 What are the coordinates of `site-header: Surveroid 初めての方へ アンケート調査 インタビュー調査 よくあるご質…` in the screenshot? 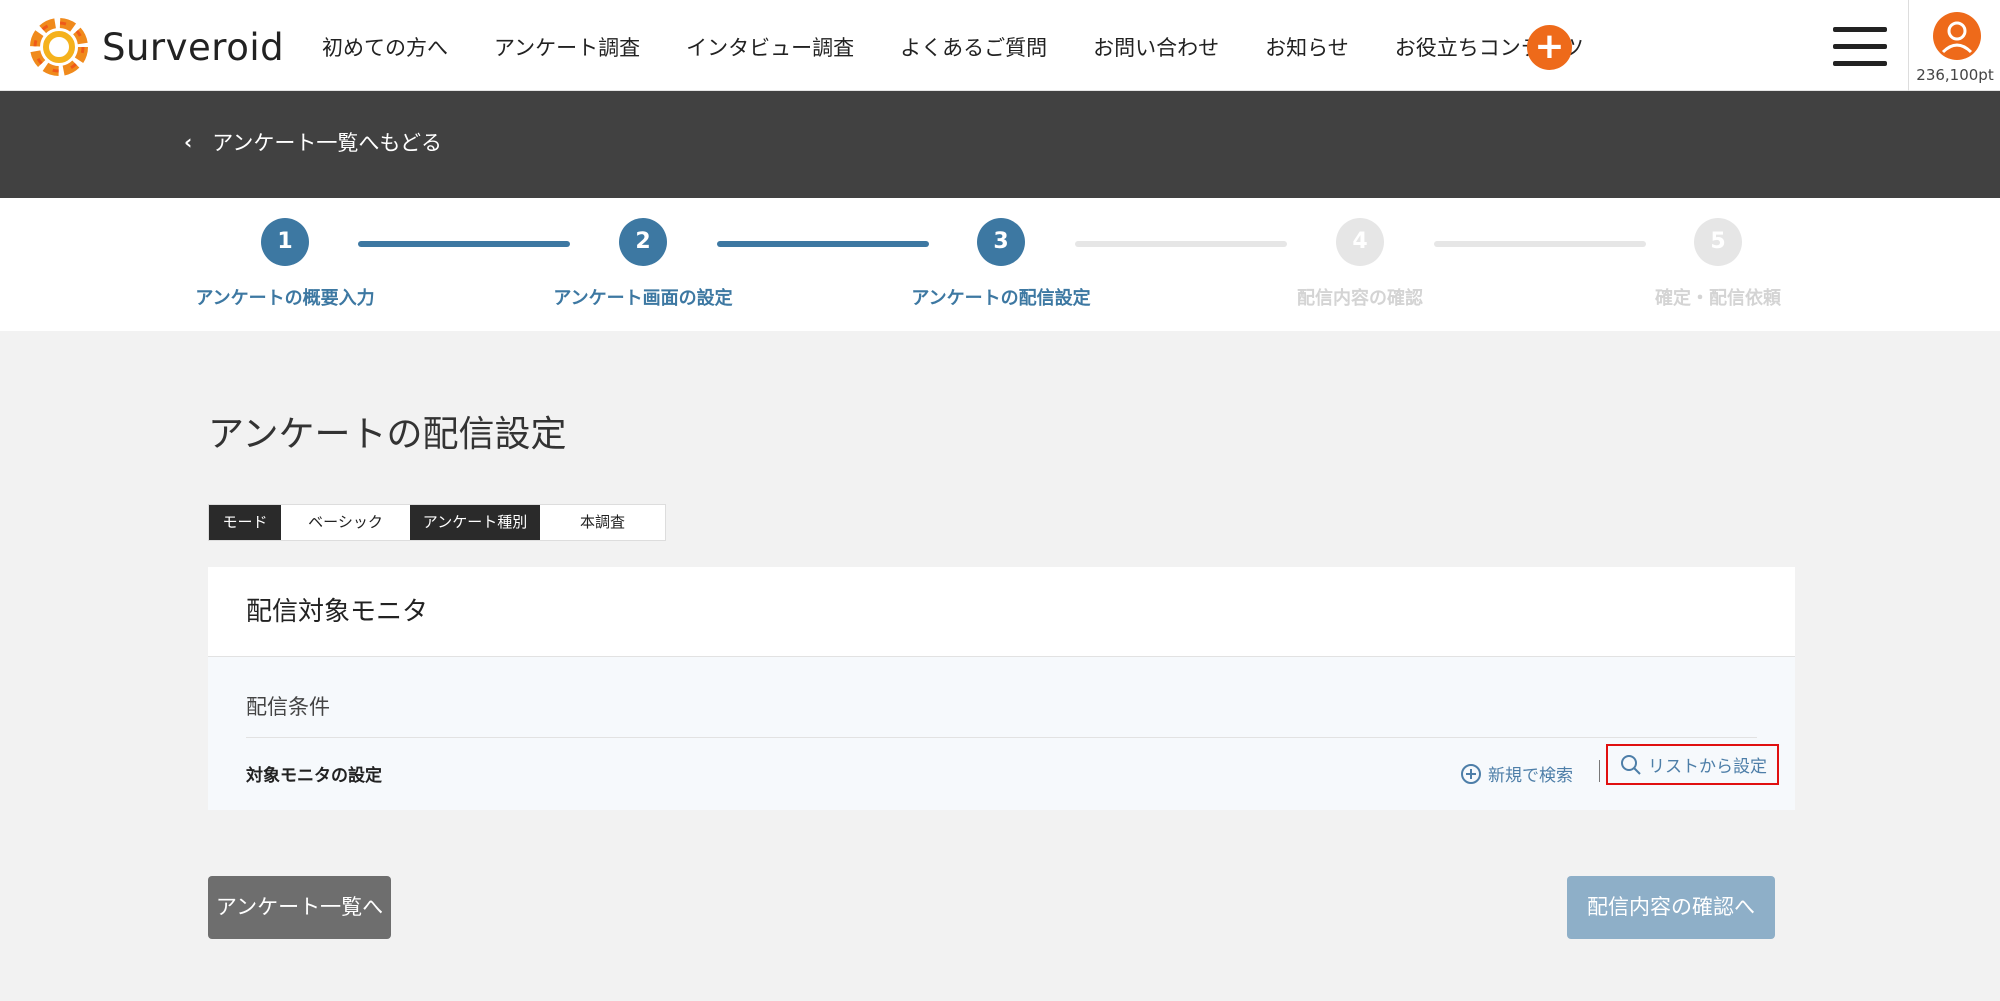 It's located at (1000, 45).